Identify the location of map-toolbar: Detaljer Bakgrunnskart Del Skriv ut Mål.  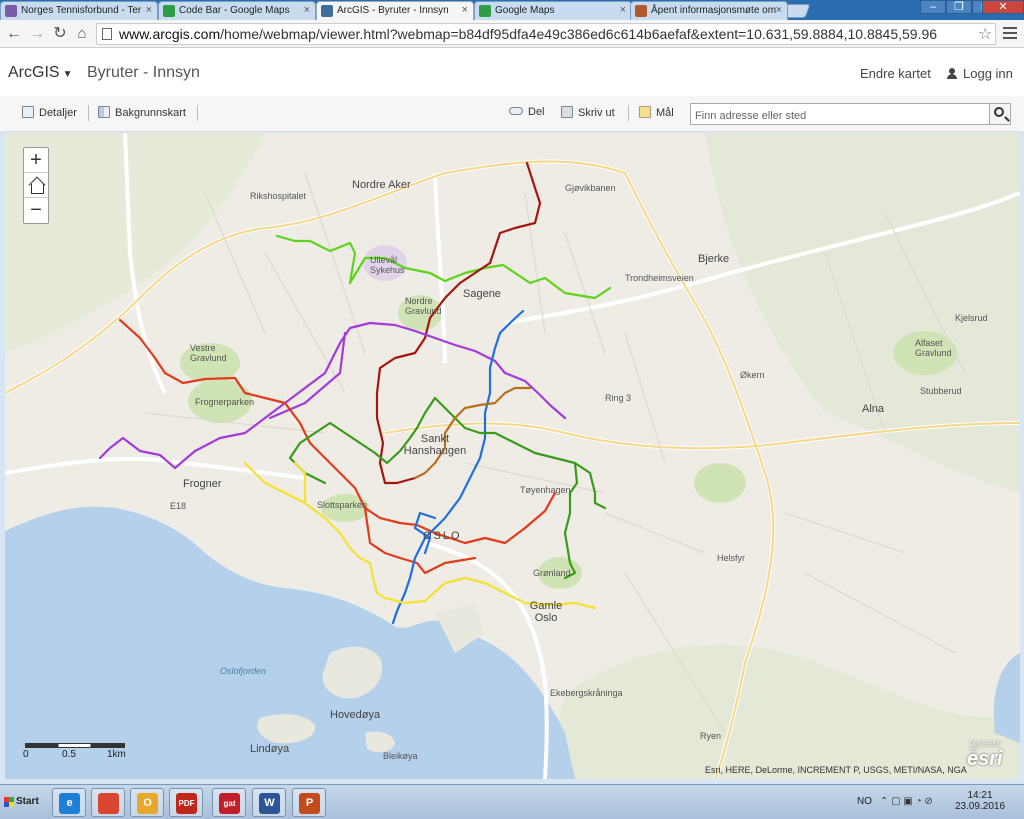
(512, 114).